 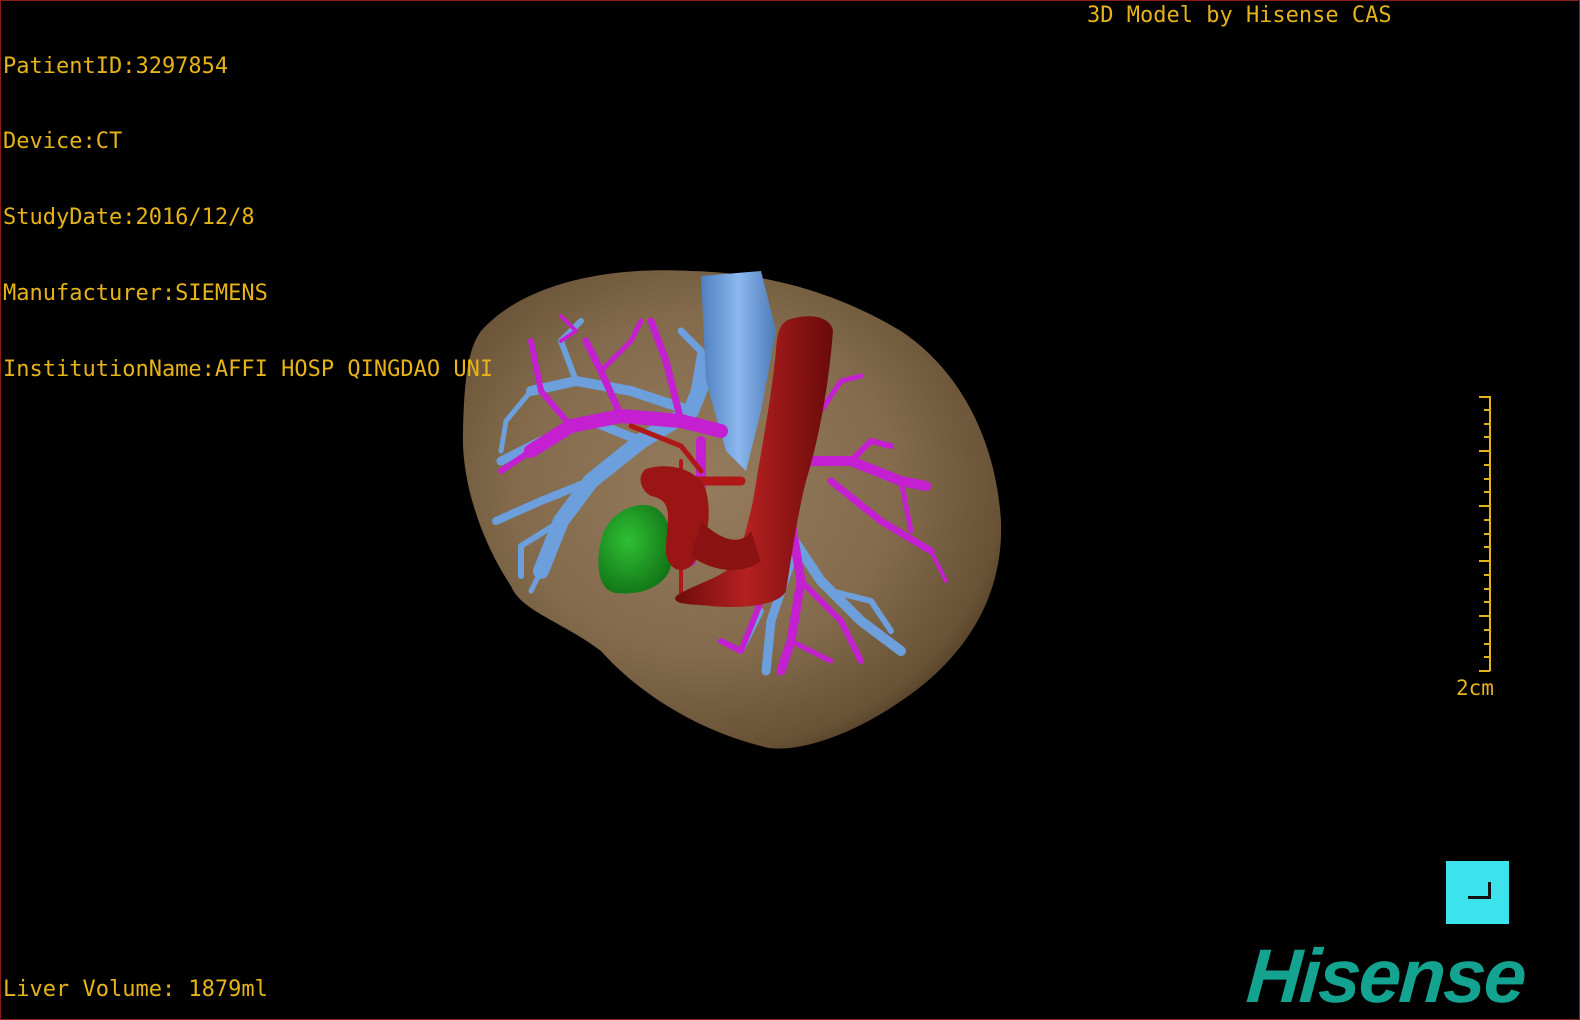 What do you see at coordinates (1386, 976) in the screenshot?
I see `hisense-logo: Hisense` at bounding box center [1386, 976].